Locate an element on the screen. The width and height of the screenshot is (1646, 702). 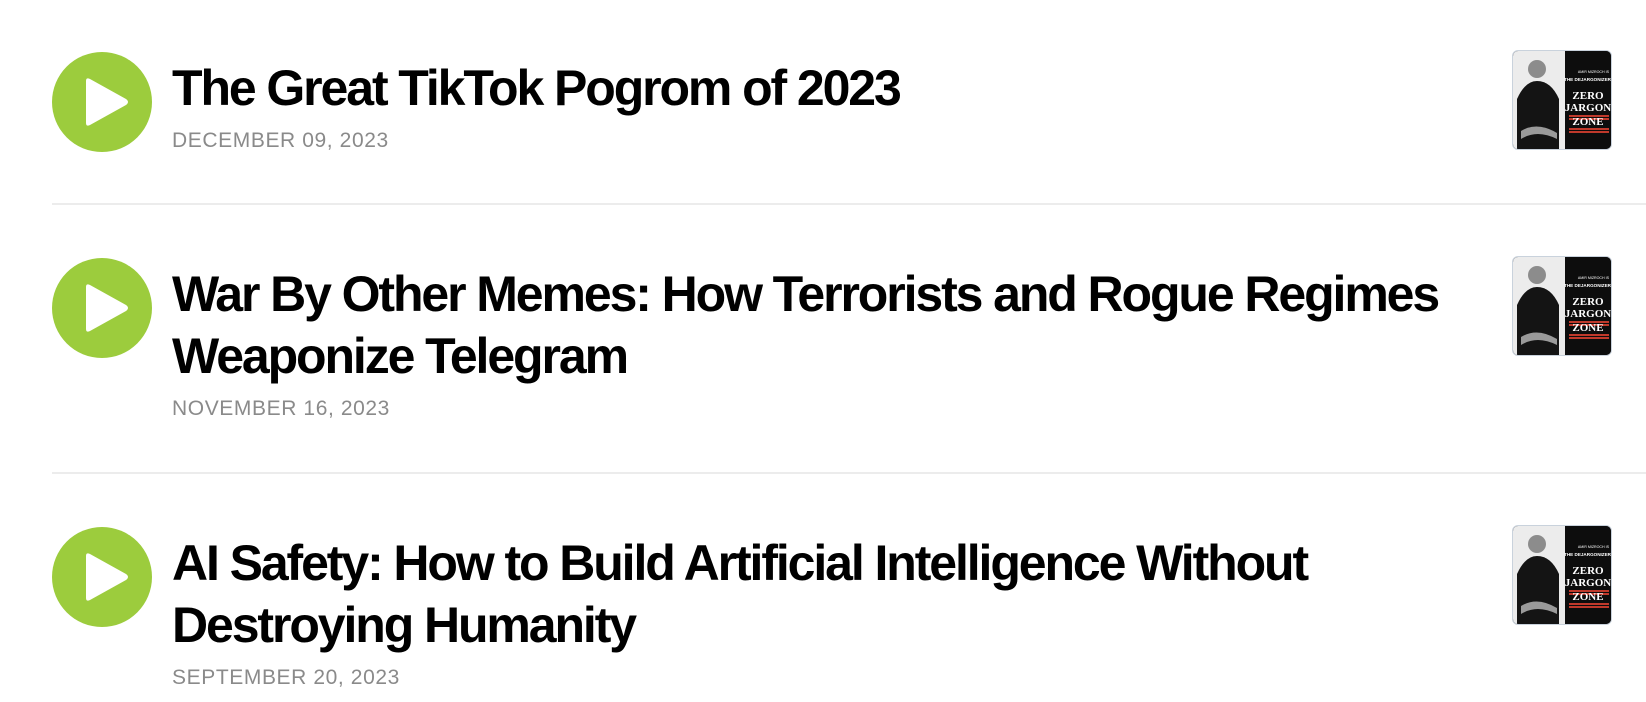
episode-date: NOVEMBER 16, 2023 is located at coordinates (281, 408).